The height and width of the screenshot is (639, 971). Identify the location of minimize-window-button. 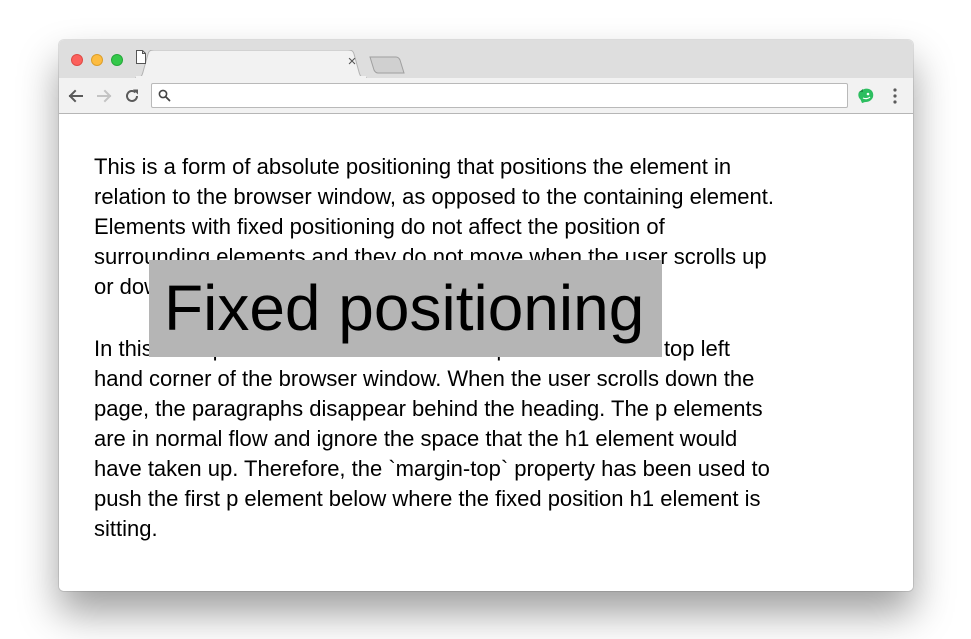
(97, 60).